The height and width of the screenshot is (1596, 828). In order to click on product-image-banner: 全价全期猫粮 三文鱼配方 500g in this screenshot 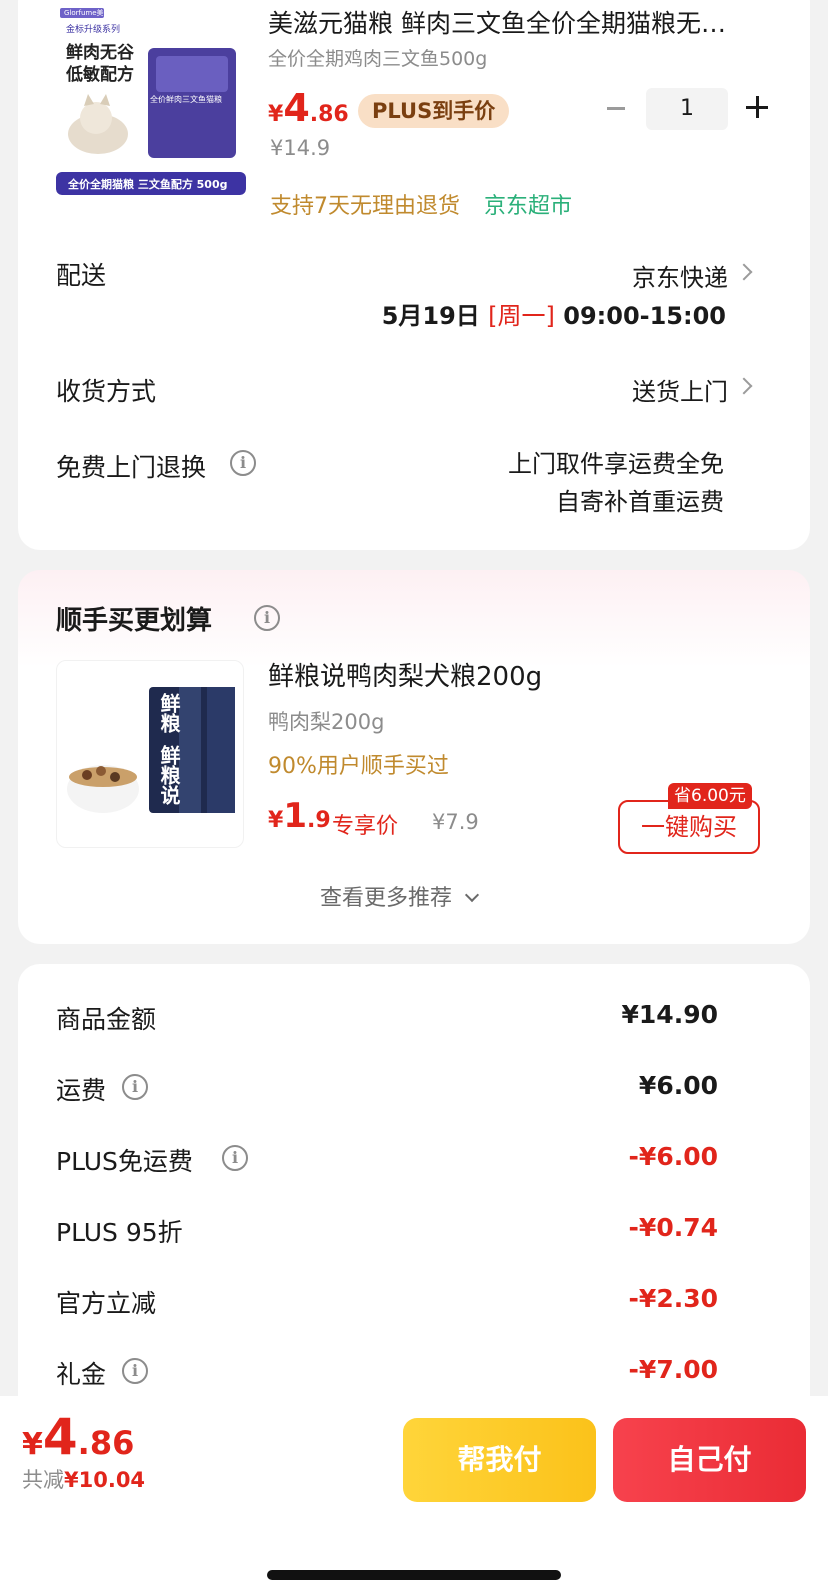, I will do `click(148, 184)`.